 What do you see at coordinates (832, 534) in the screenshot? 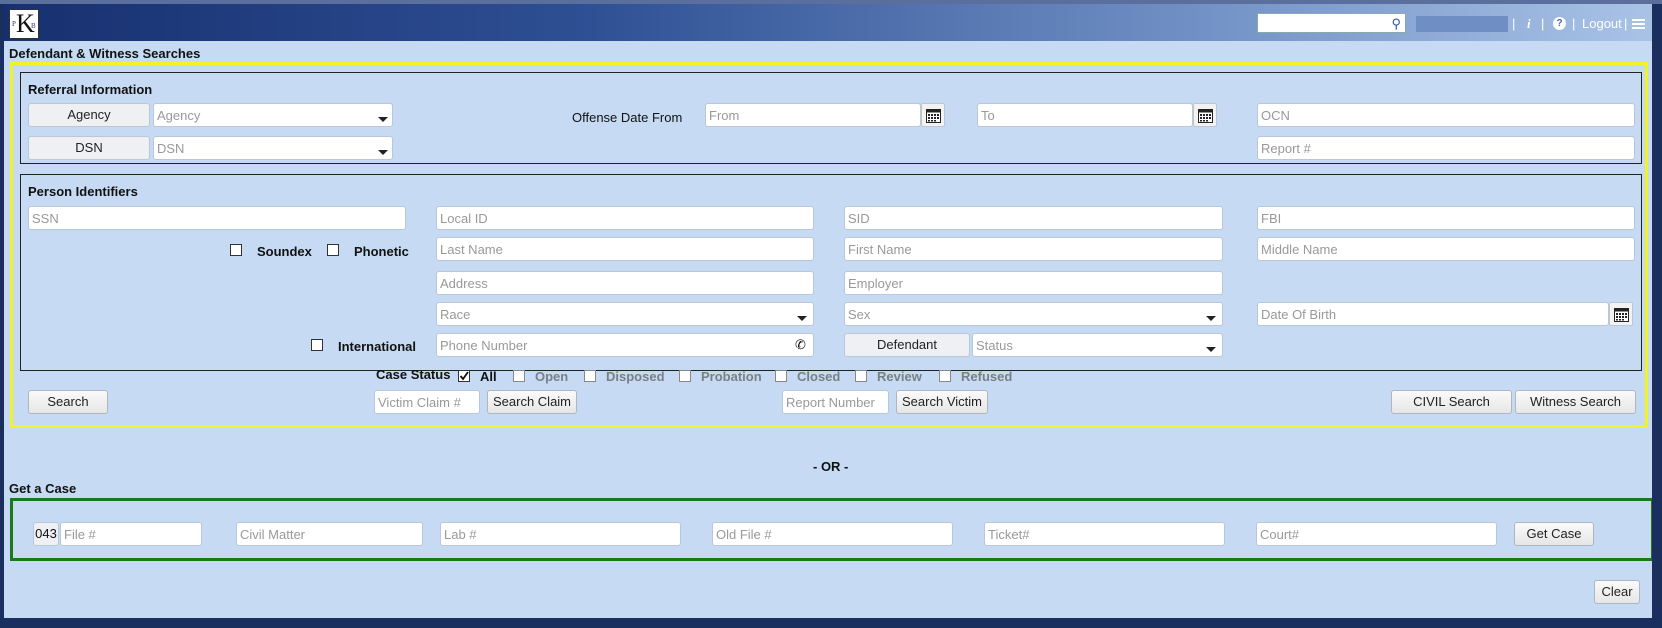
I see `old-file-number-input: Old File #` at bounding box center [832, 534].